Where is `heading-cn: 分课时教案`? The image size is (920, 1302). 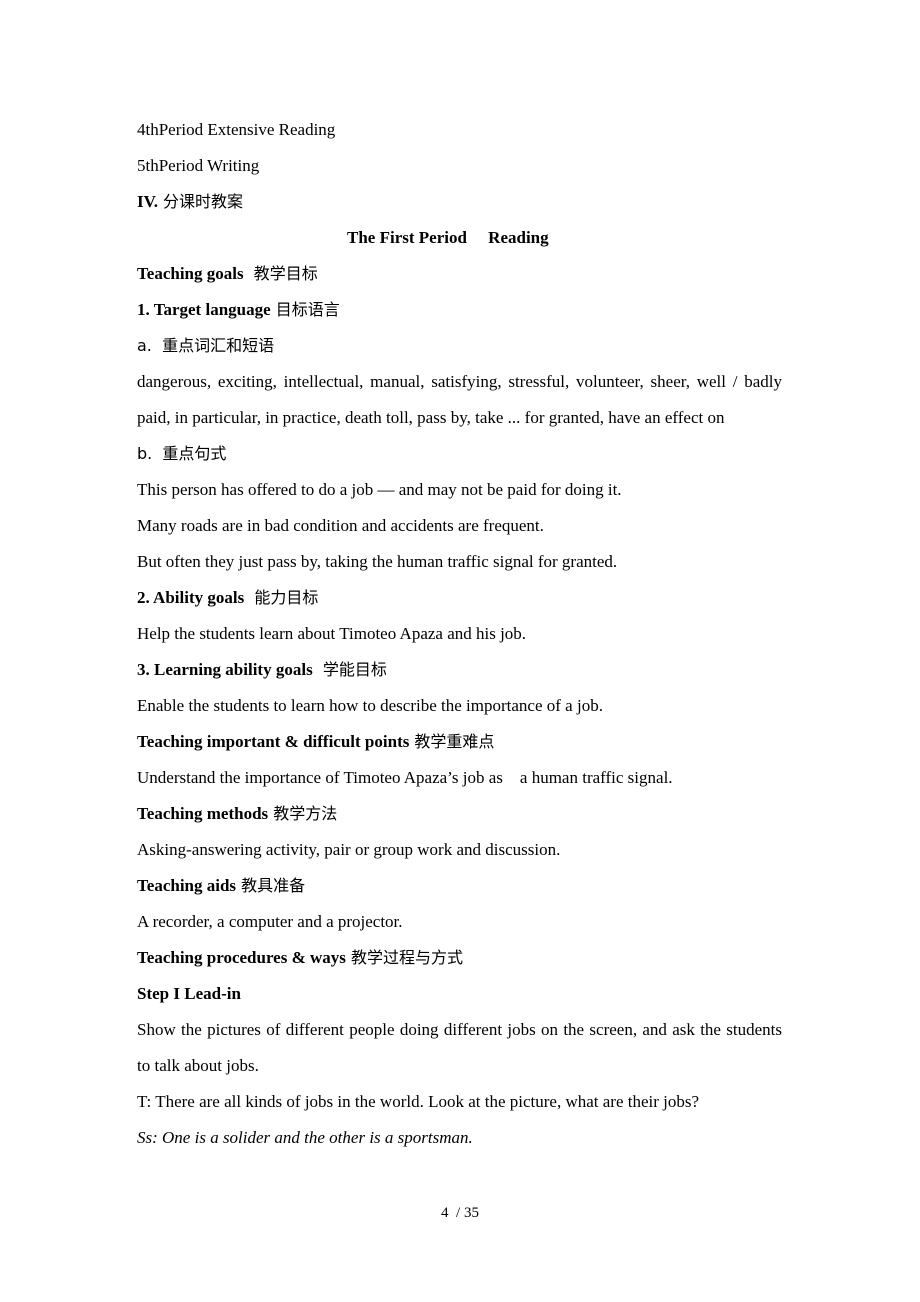
heading-cn: 分课时教案 is located at coordinates (200, 201).